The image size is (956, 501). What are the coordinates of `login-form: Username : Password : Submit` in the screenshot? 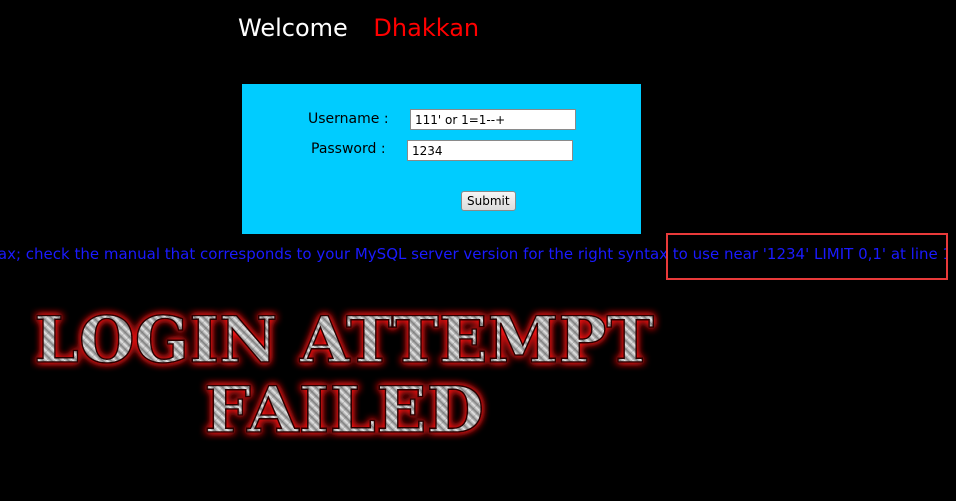 It's located at (441, 159).